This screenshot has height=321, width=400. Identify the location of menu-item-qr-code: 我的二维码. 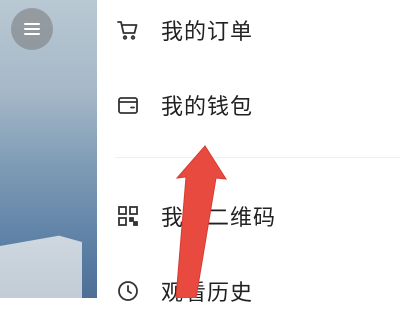
(248, 216).